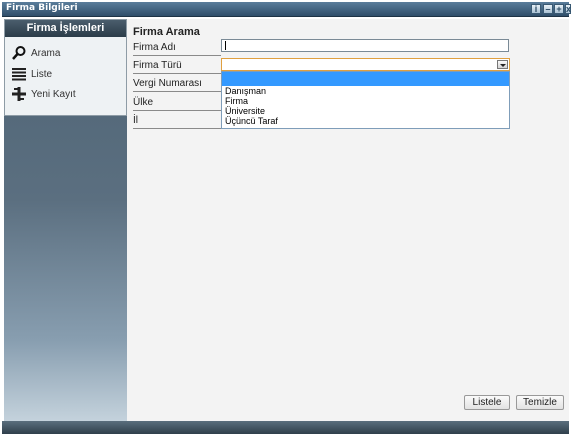  I want to click on il-label: İl, so click(135, 120).